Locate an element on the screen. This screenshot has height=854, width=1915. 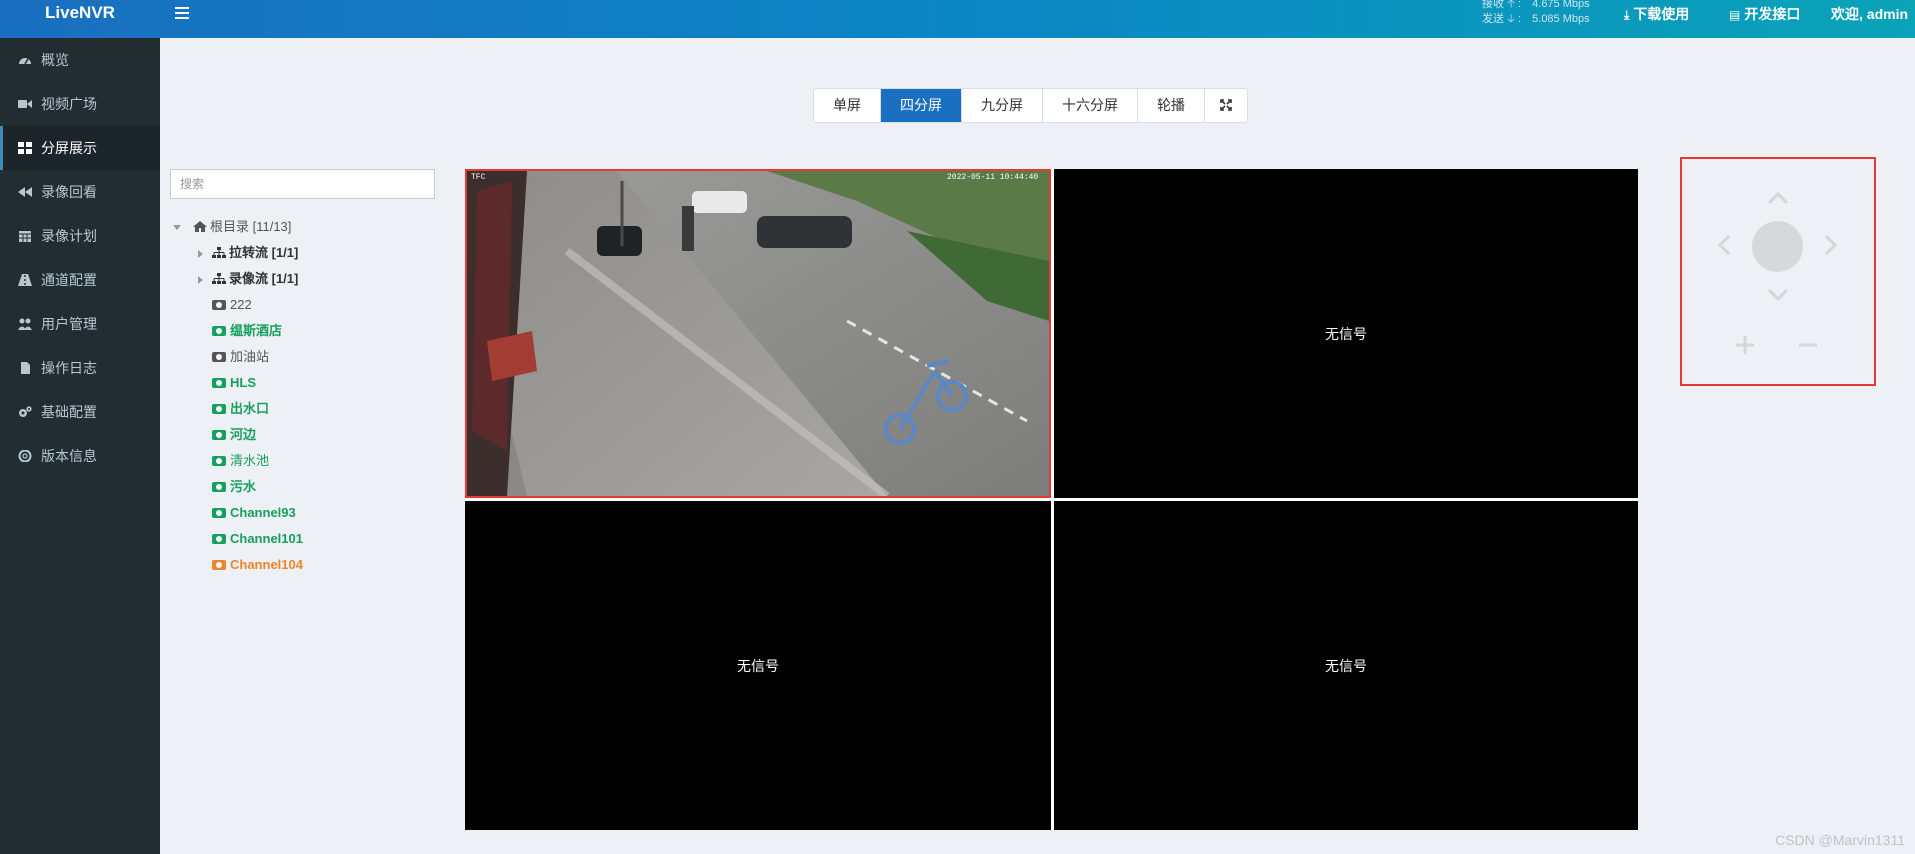
ptz-up-icon is located at coordinates (1778, 198).